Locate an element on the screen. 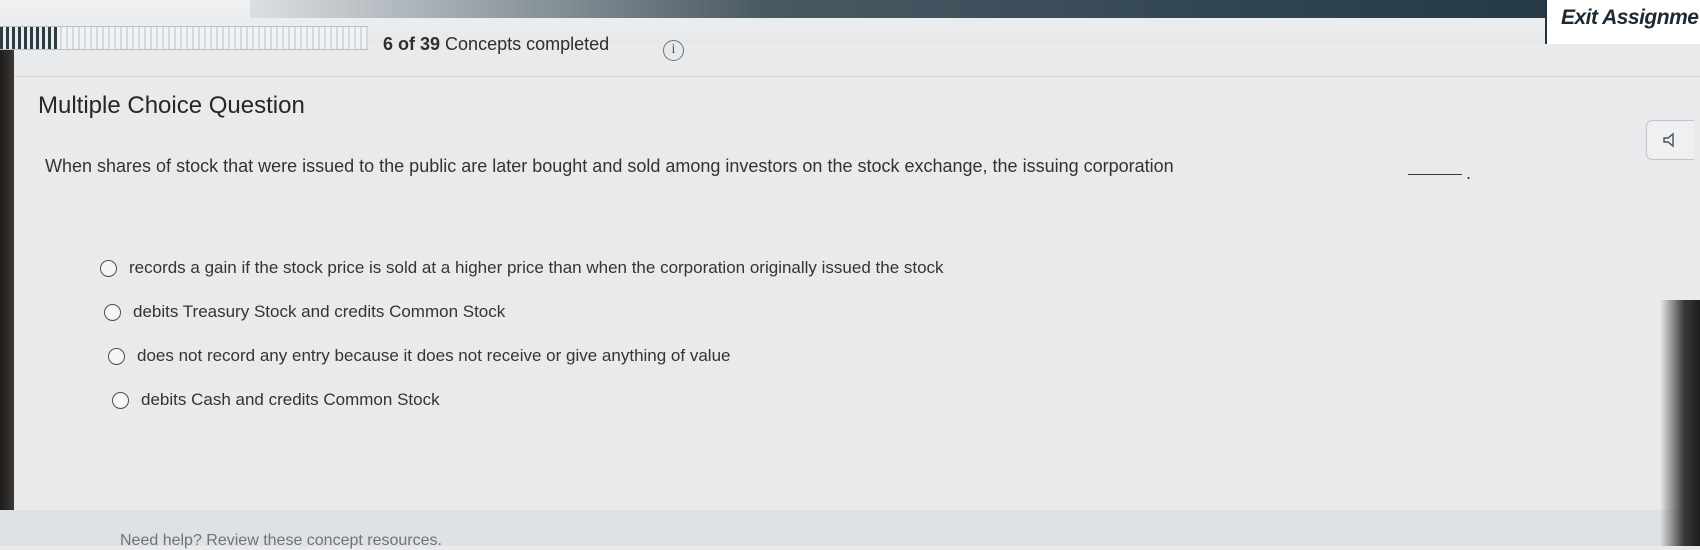  speaker-icon is located at coordinates (1668, 140).